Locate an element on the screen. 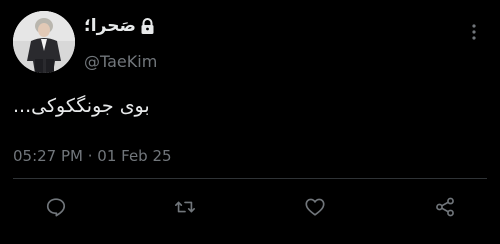 The width and height of the screenshot is (500, 244). reply-button is located at coordinates (56, 207).